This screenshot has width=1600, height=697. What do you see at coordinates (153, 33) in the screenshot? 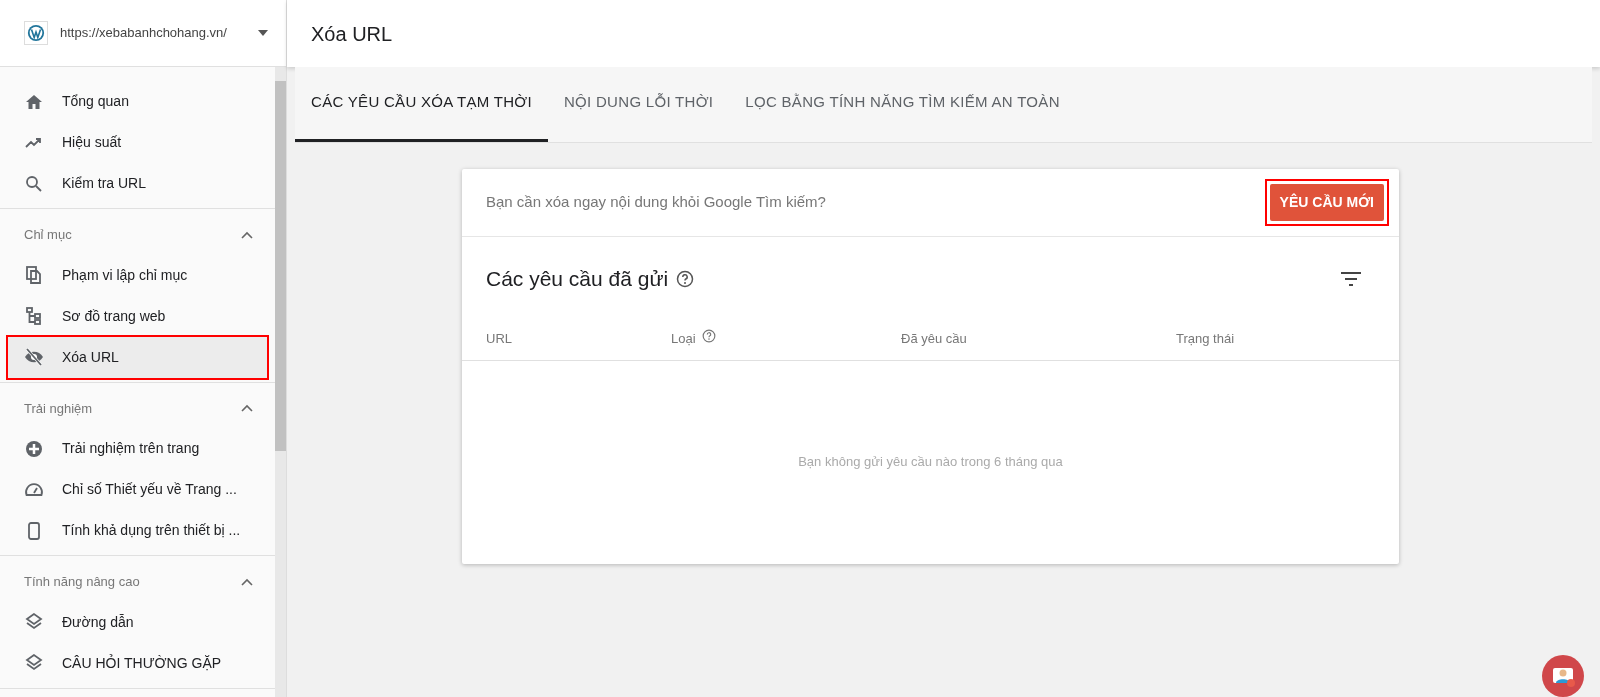
I see `property-url: https://xebabanhchohang.vn/` at bounding box center [153, 33].